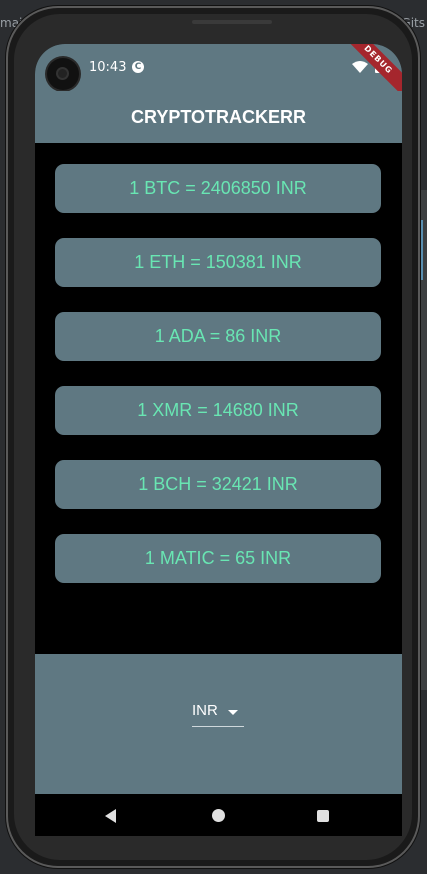 The image size is (427, 874). What do you see at coordinates (138, 67) in the screenshot?
I see `notification-icon: C` at bounding box center [138, 67].